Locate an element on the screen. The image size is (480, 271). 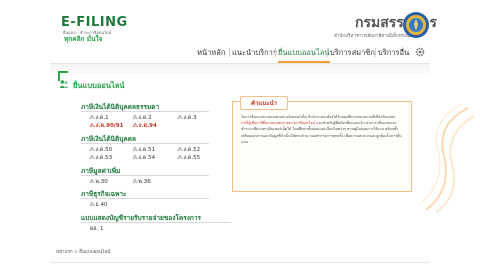
efiling-logo: E-FILING is located at coordinates (94, 22).